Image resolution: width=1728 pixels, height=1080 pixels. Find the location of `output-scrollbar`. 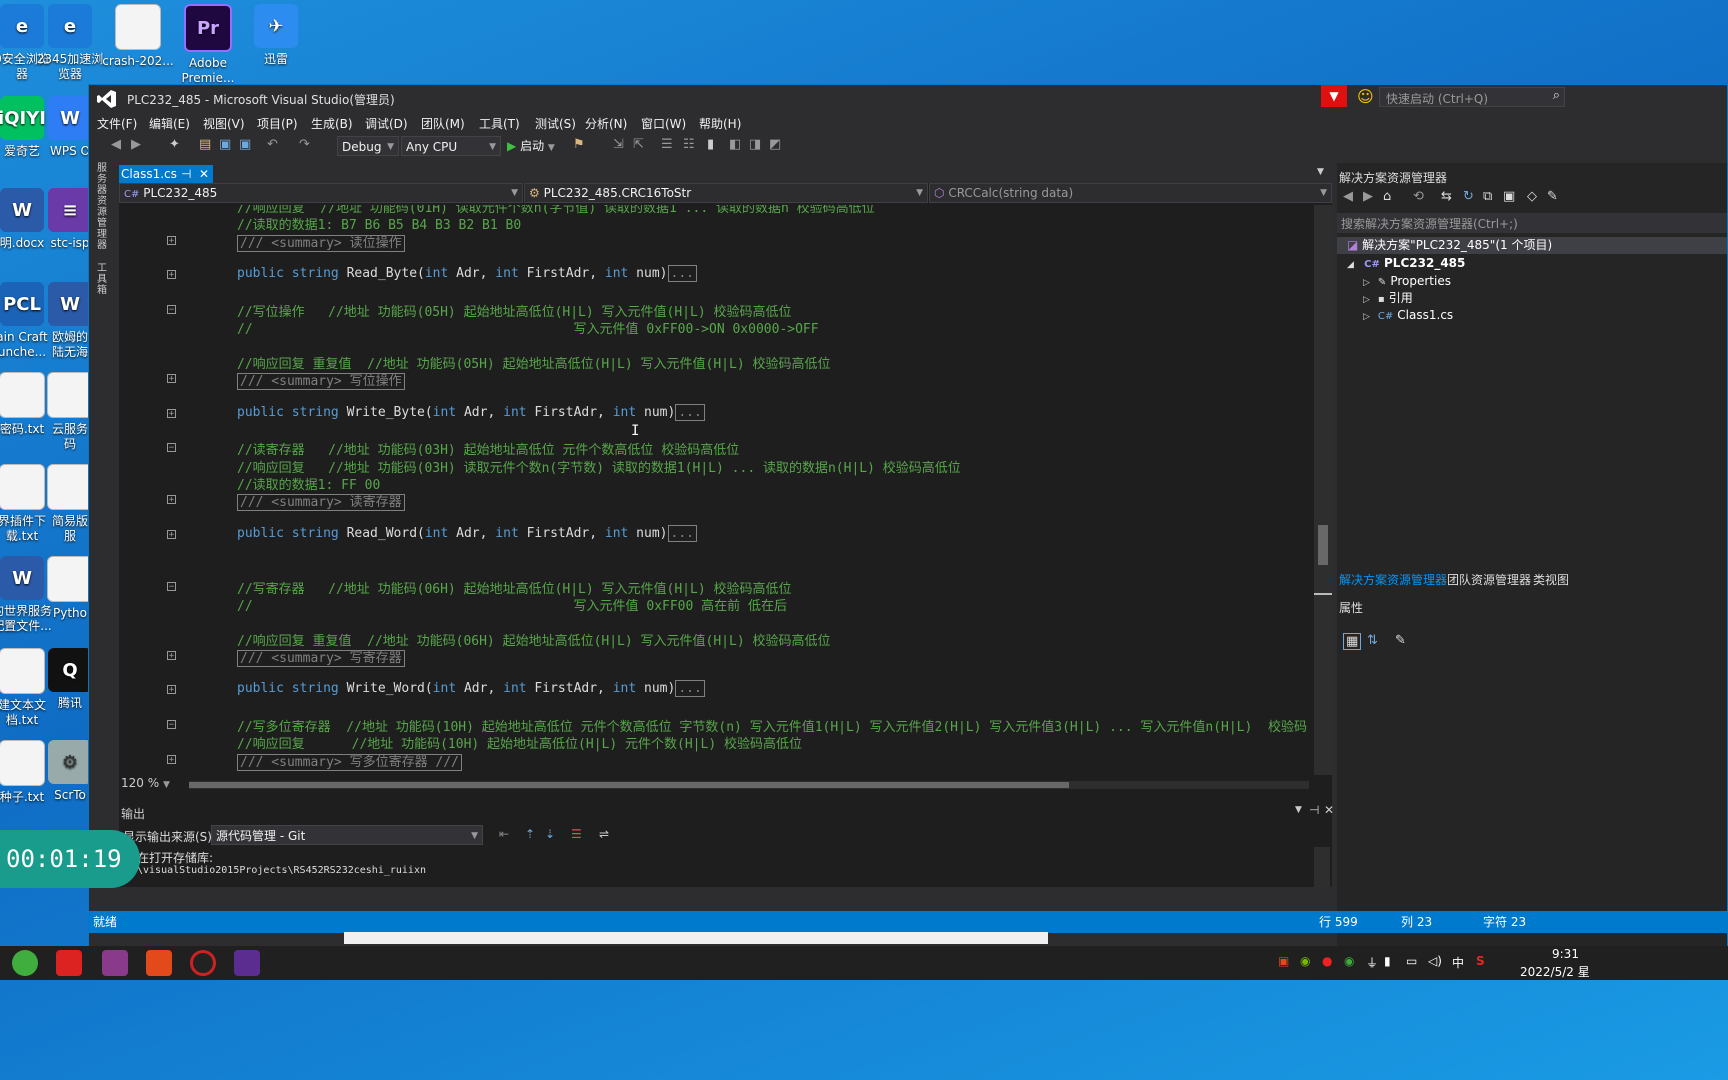

output-scrollbar is located at coordinates (1322, 867).